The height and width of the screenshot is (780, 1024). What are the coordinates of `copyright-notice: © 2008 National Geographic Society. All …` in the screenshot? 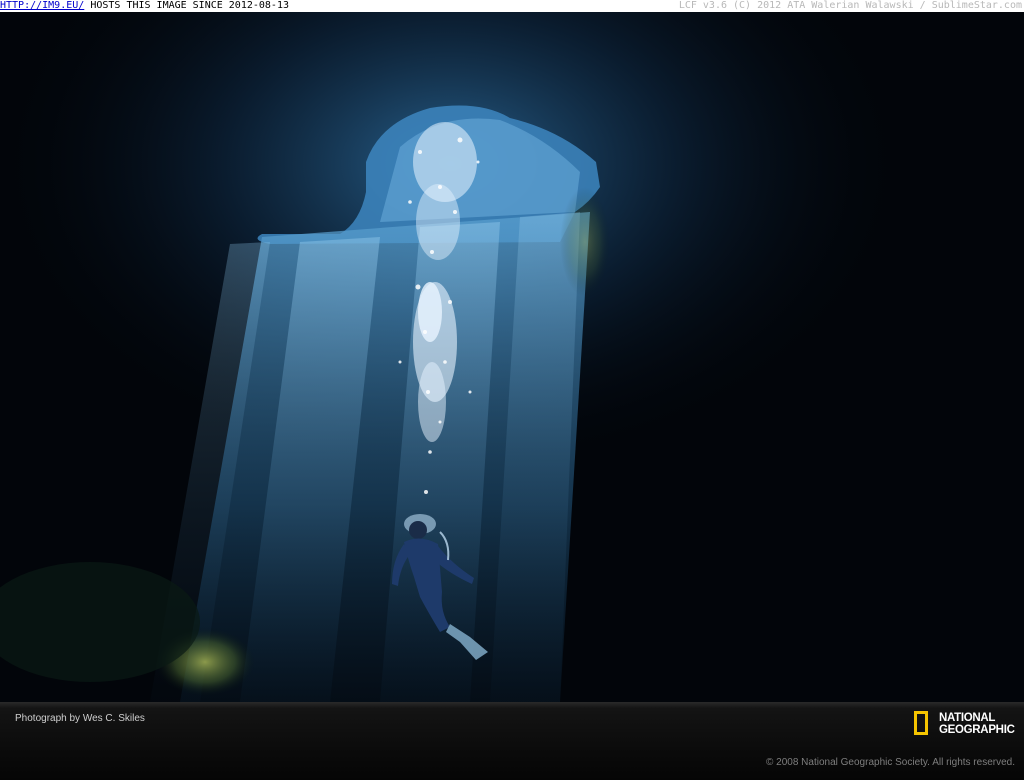 It's located at (890, 762).